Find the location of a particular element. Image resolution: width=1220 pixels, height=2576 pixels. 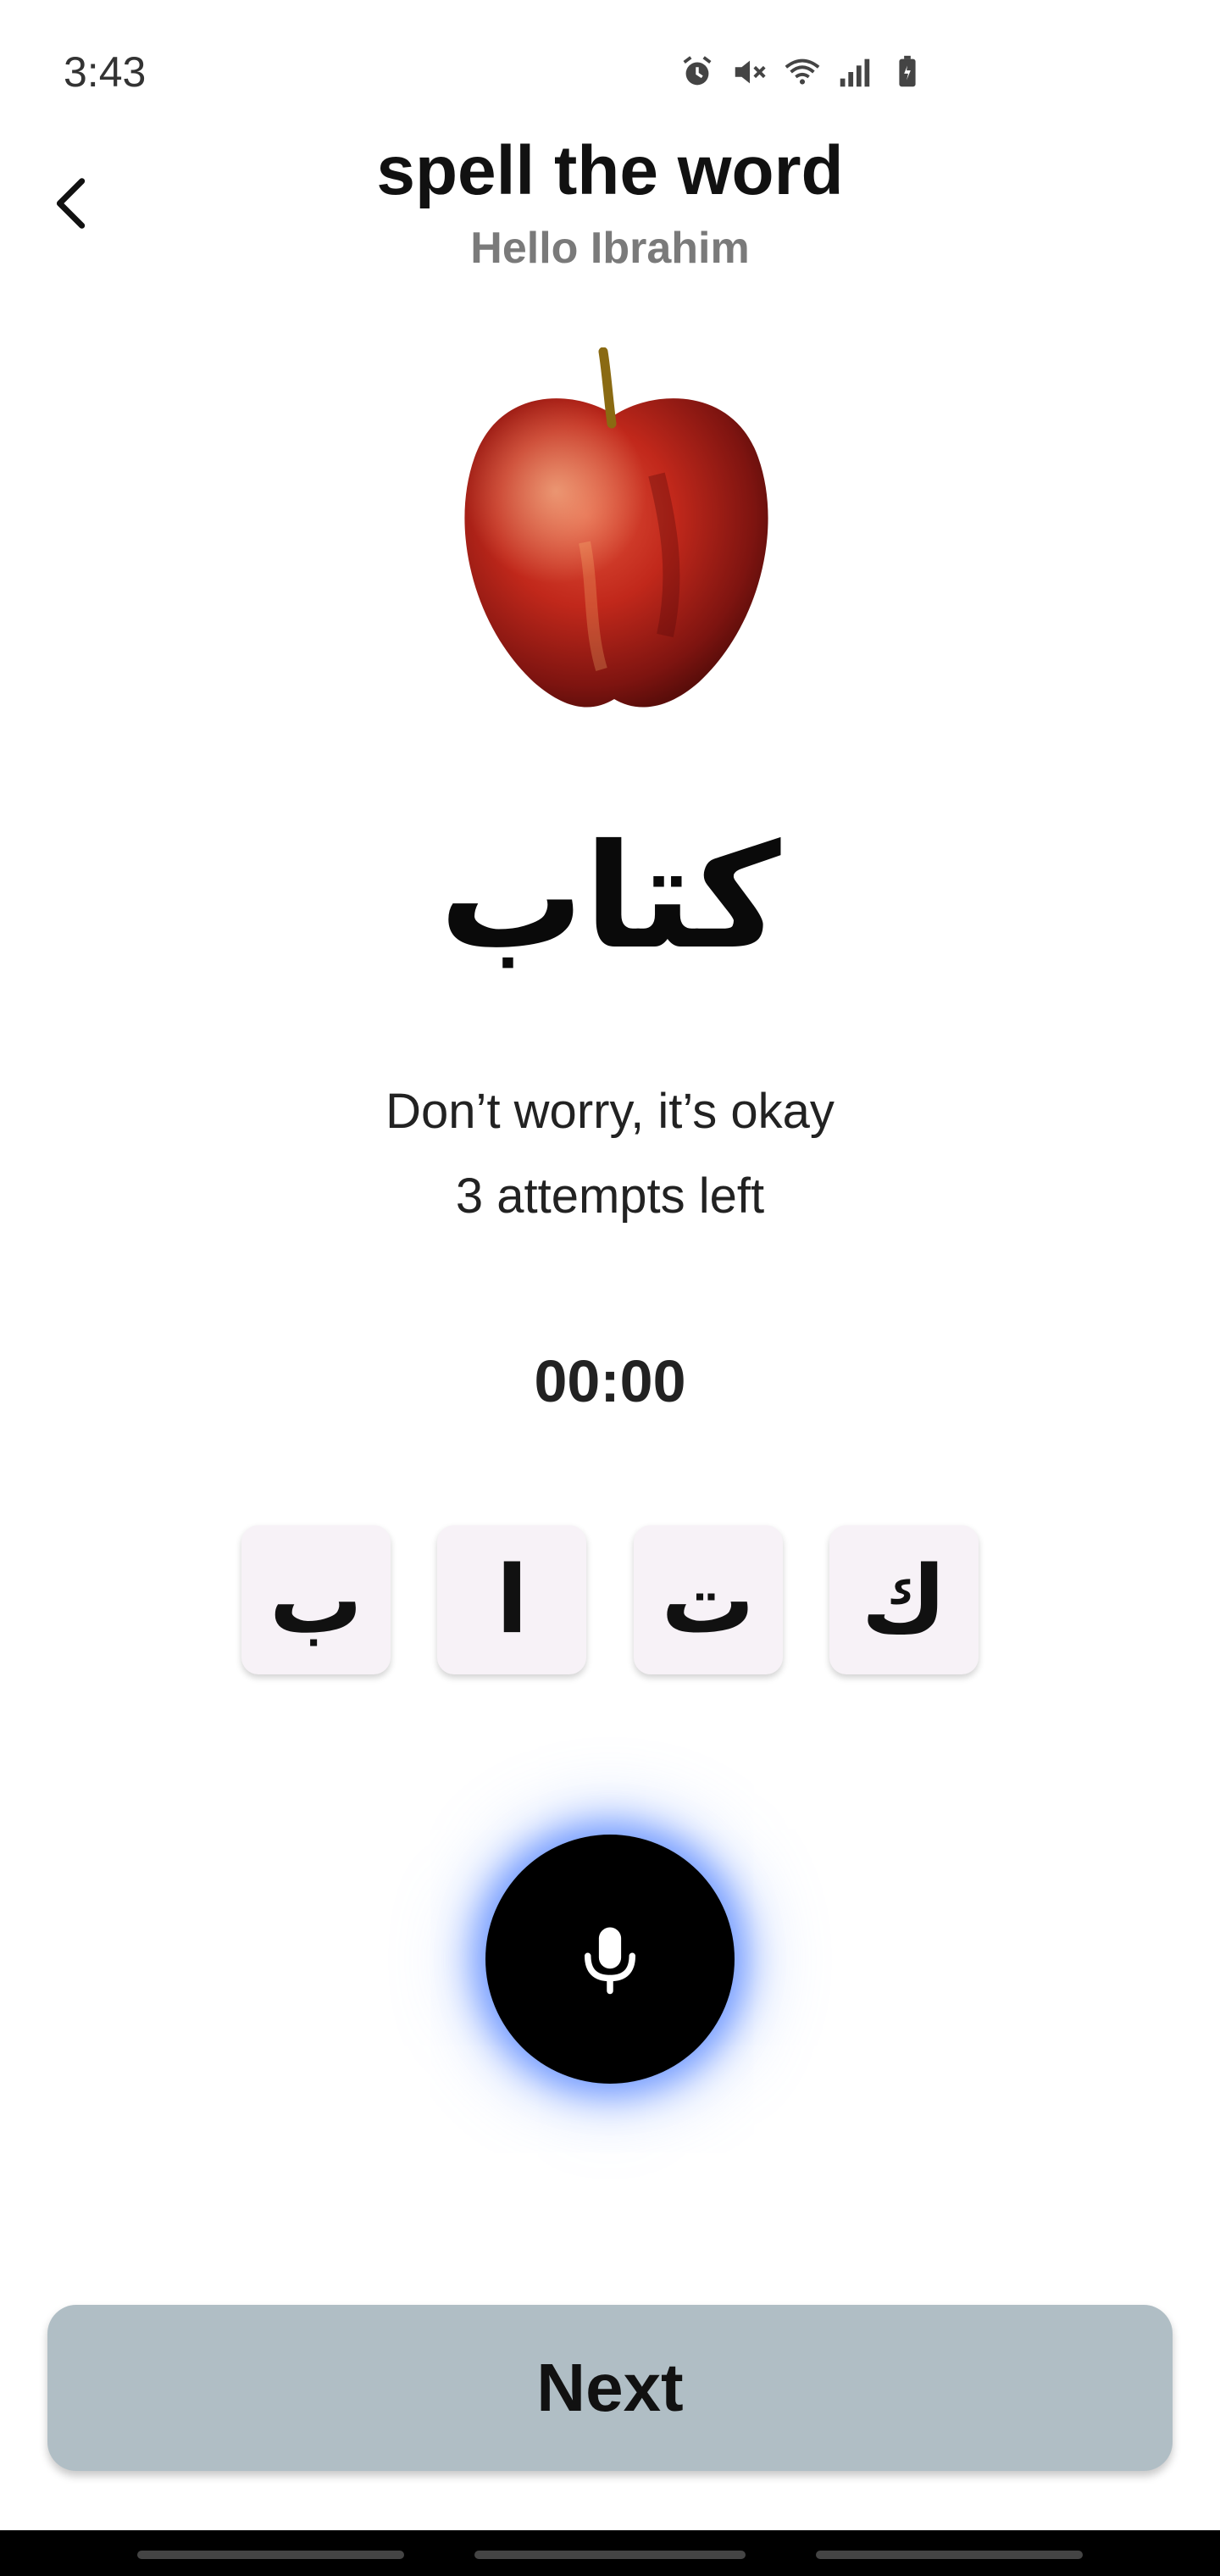

target-word: كتاب is located at coordinates (610, 897).